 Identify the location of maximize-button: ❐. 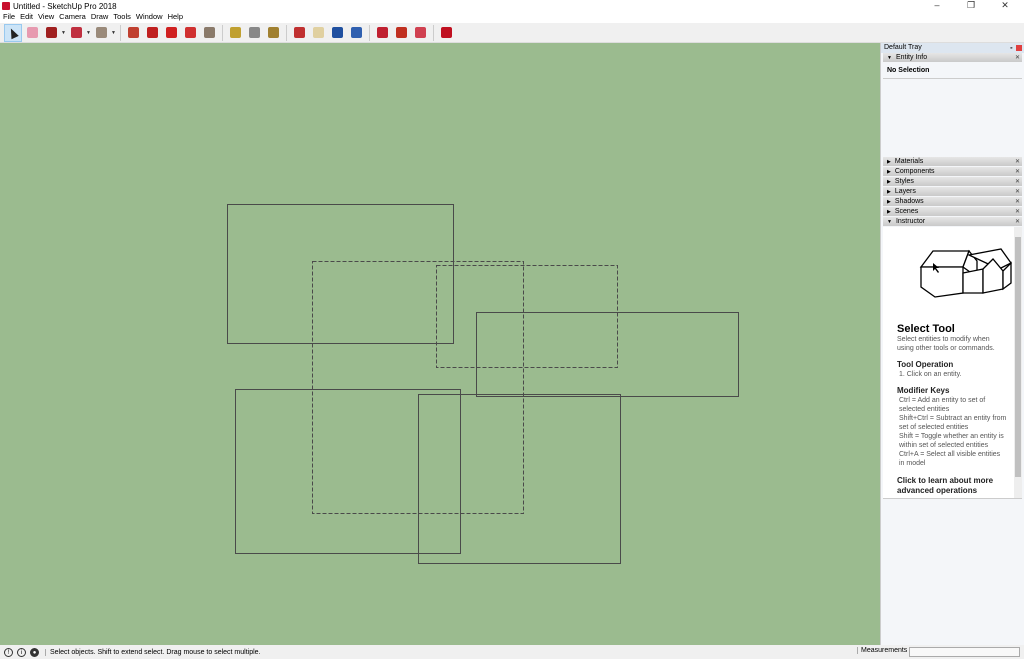
(971, 5).